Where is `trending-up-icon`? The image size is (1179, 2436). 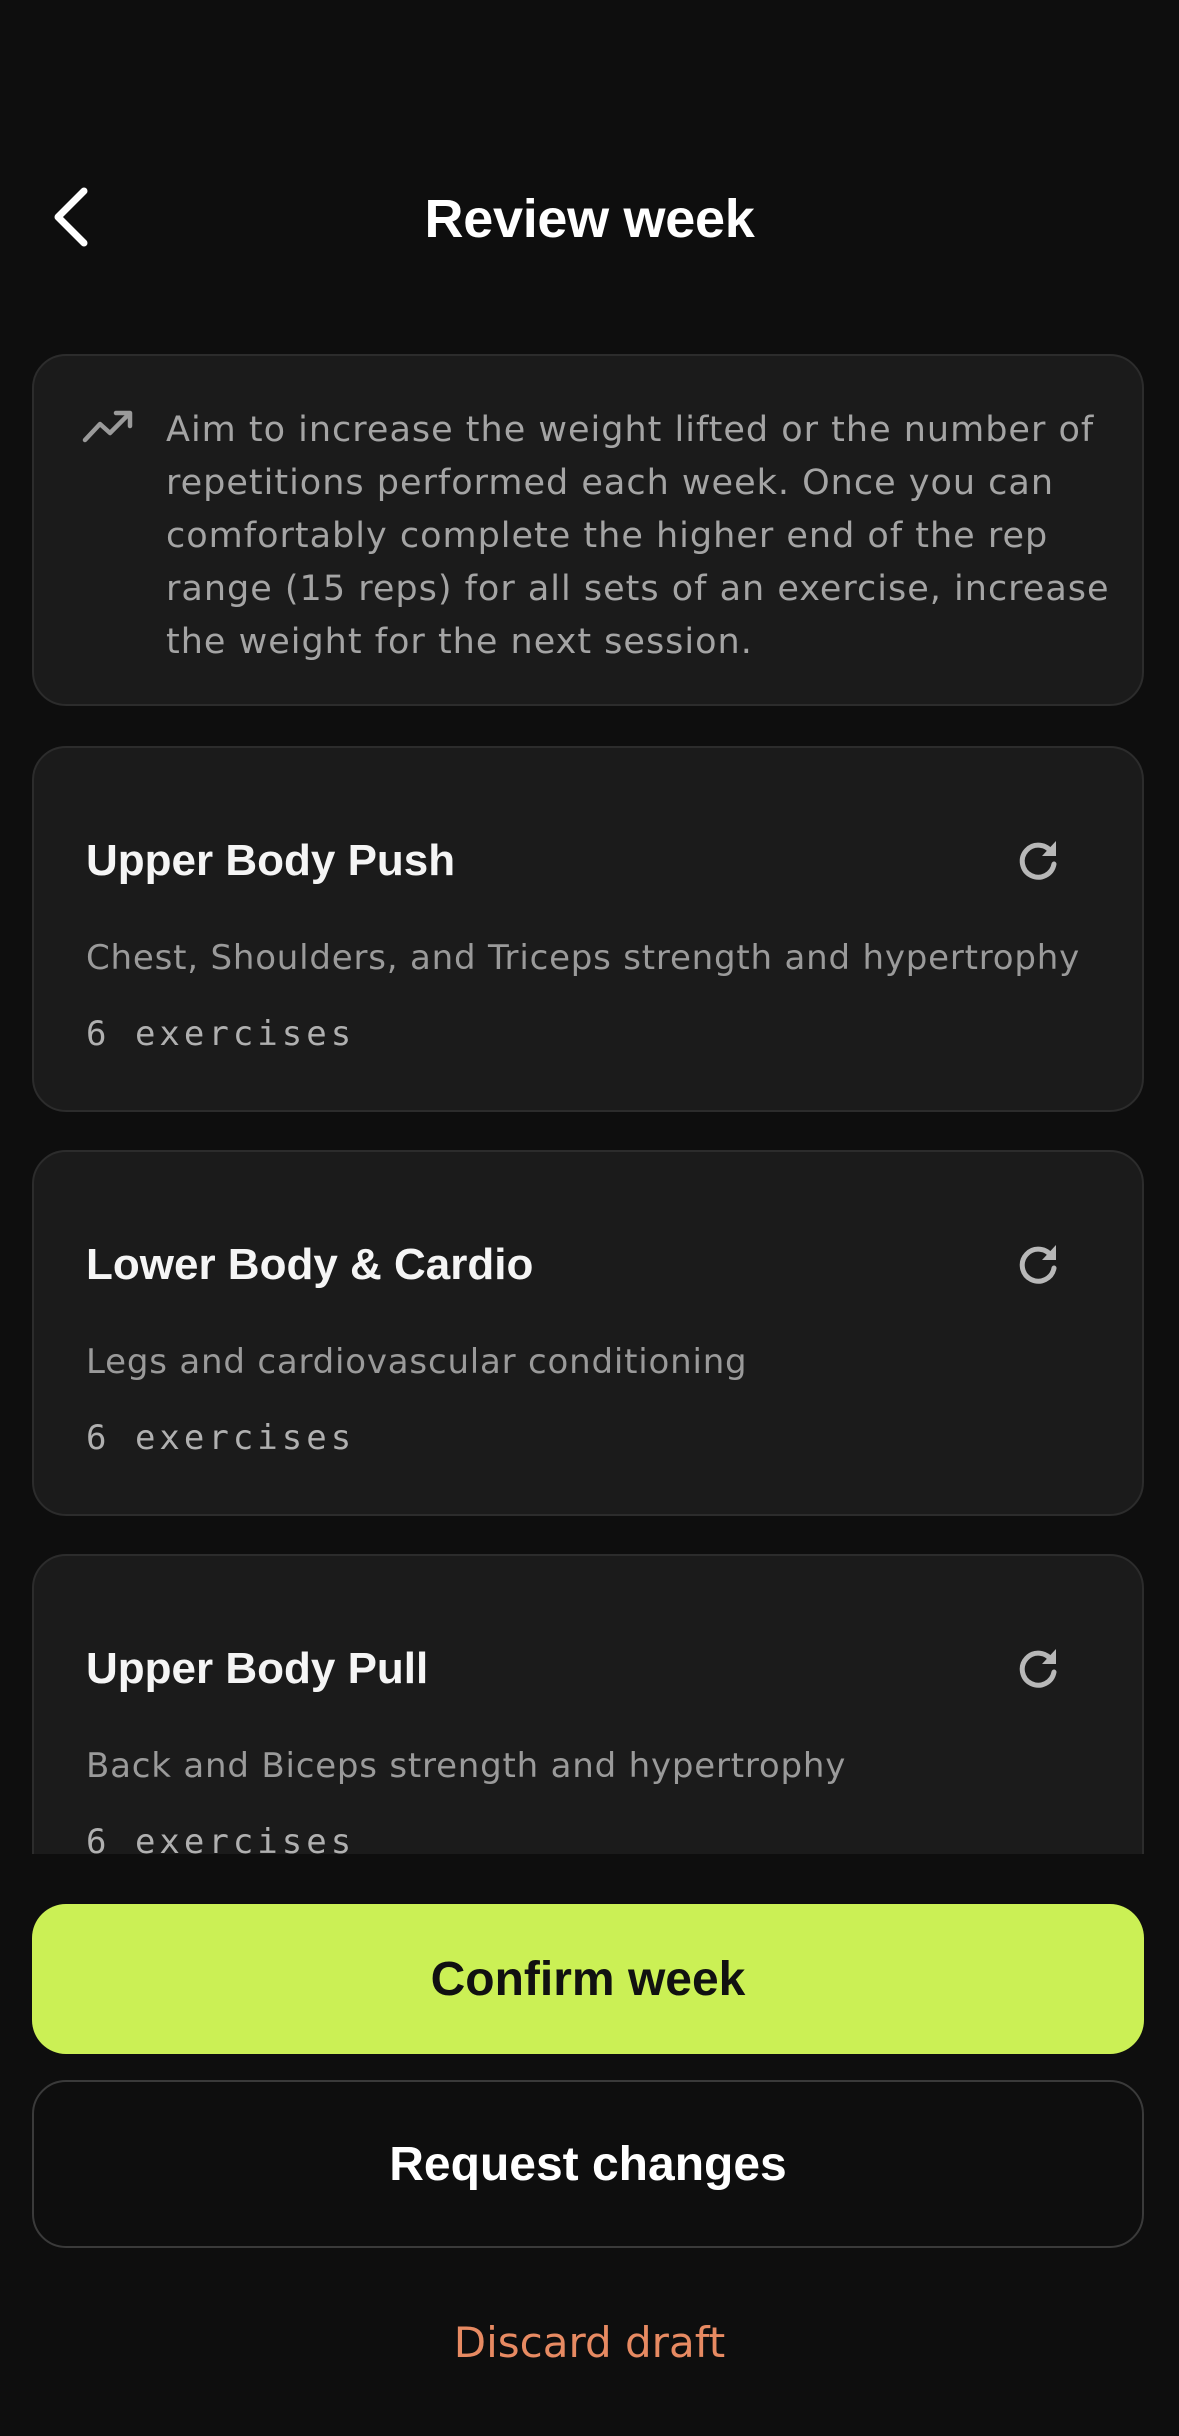 trending-up-icon is located at coordinates (107, 426).